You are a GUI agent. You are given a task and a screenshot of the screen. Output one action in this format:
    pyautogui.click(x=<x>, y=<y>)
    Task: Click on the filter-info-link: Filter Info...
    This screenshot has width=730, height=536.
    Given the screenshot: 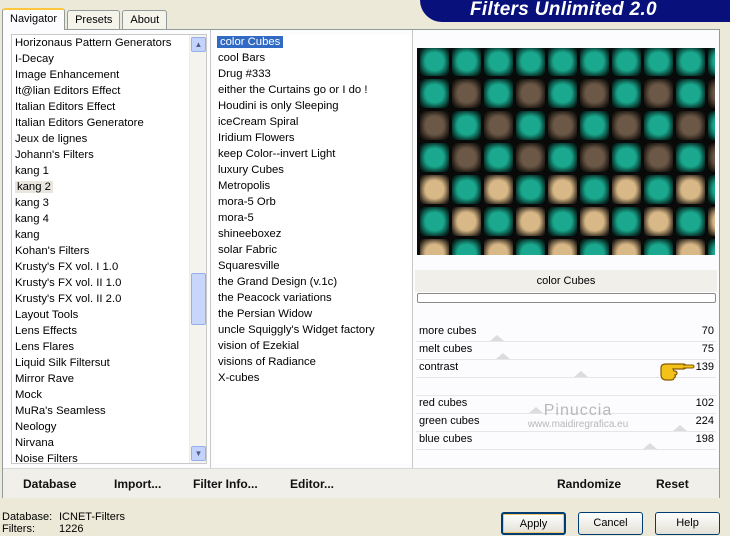 What is the action you would take?
    pyautogui.click(x=225, y=484)
    